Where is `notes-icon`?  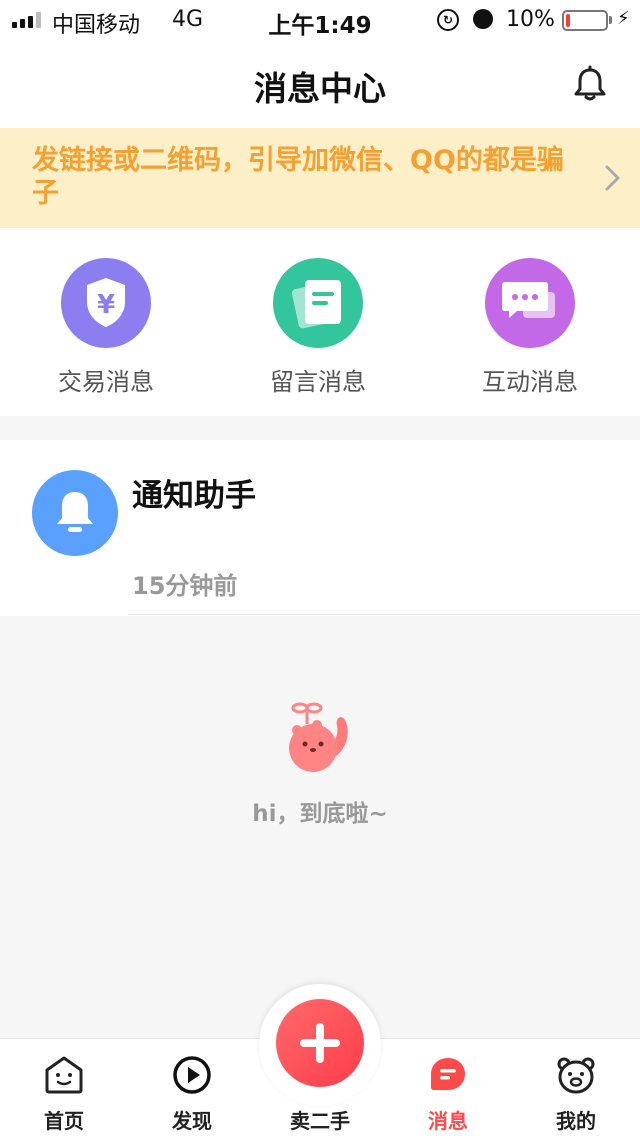
notes-icon is located at coordinates (318, 303).